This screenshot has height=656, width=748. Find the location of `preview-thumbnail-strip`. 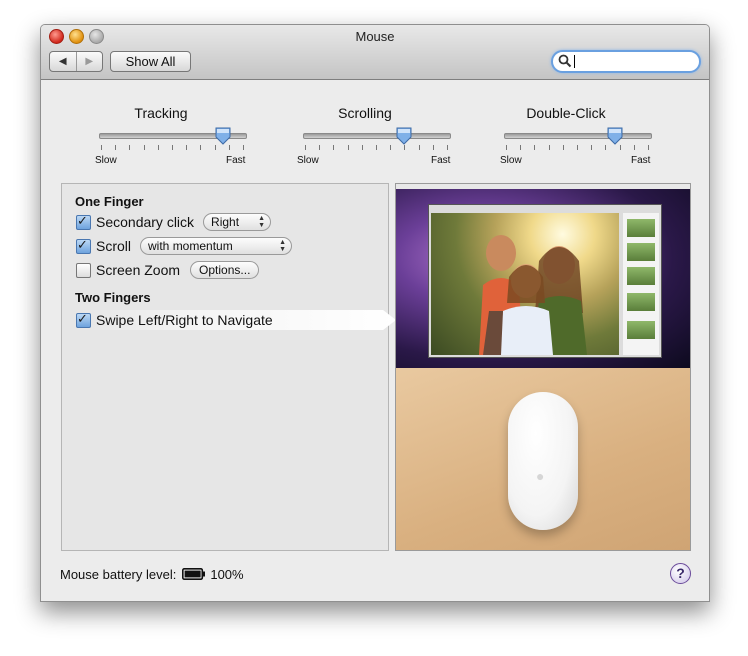

preview-thumbnail-strip is located at coordinates (641, 284).